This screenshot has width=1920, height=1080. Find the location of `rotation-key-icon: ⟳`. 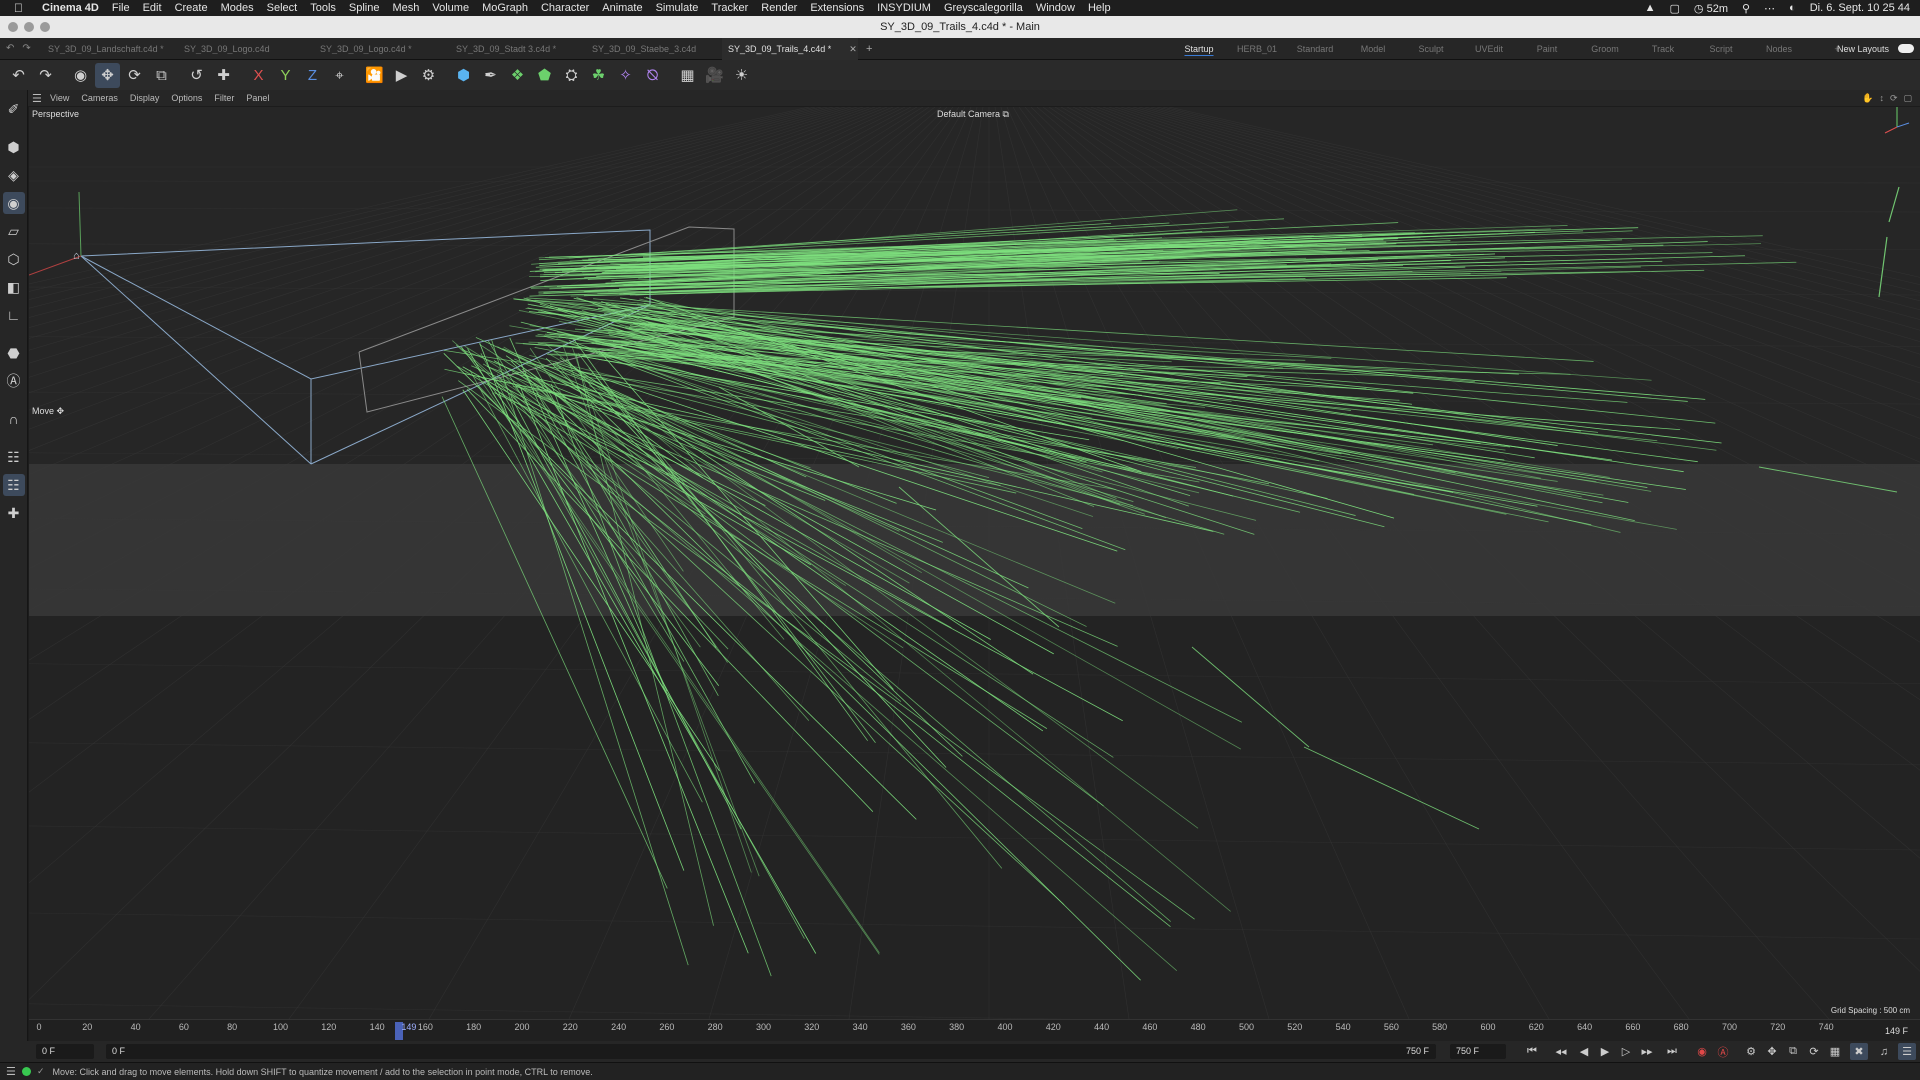

rotation-key-icon: ⟳ is located at coordinates (1814, 1051).